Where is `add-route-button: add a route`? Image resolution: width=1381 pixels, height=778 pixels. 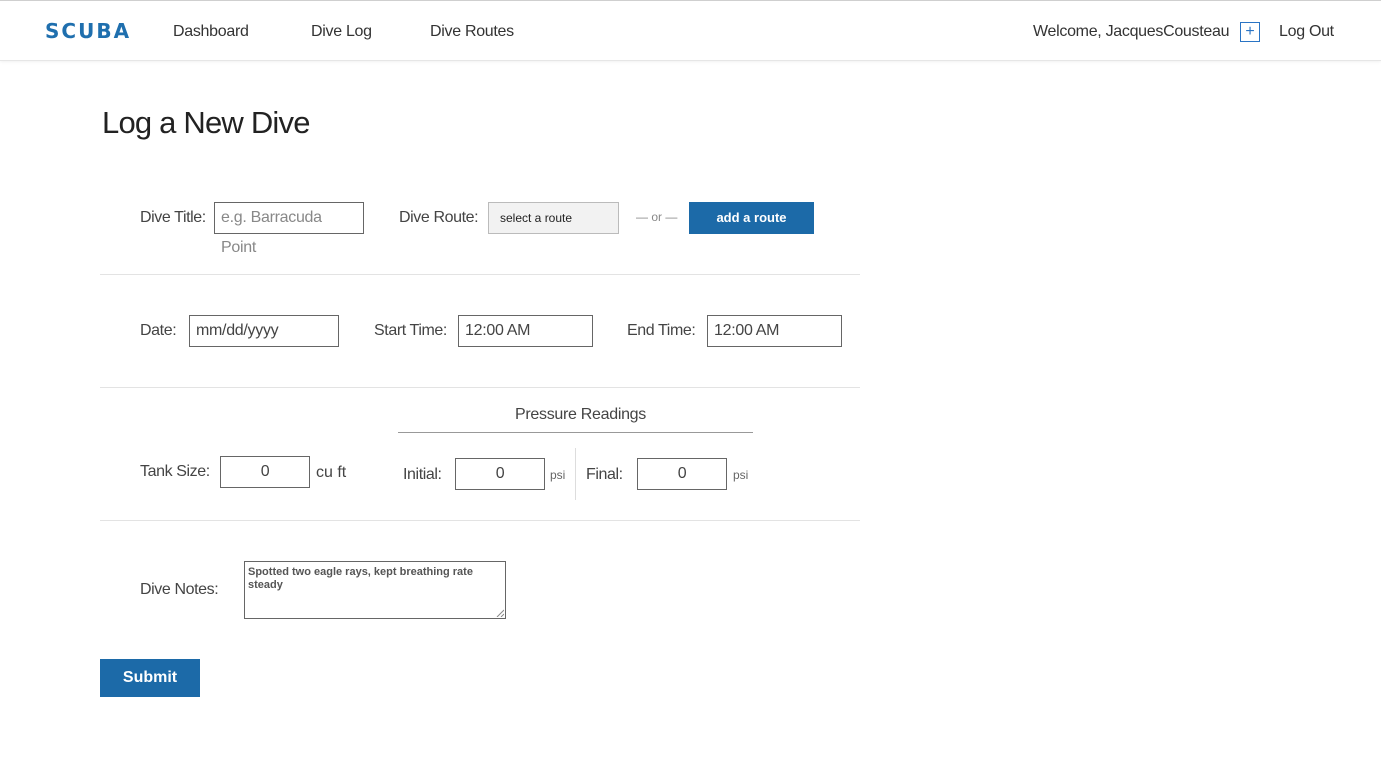 add-route-button: add a route is located at coordinates (751, 218).